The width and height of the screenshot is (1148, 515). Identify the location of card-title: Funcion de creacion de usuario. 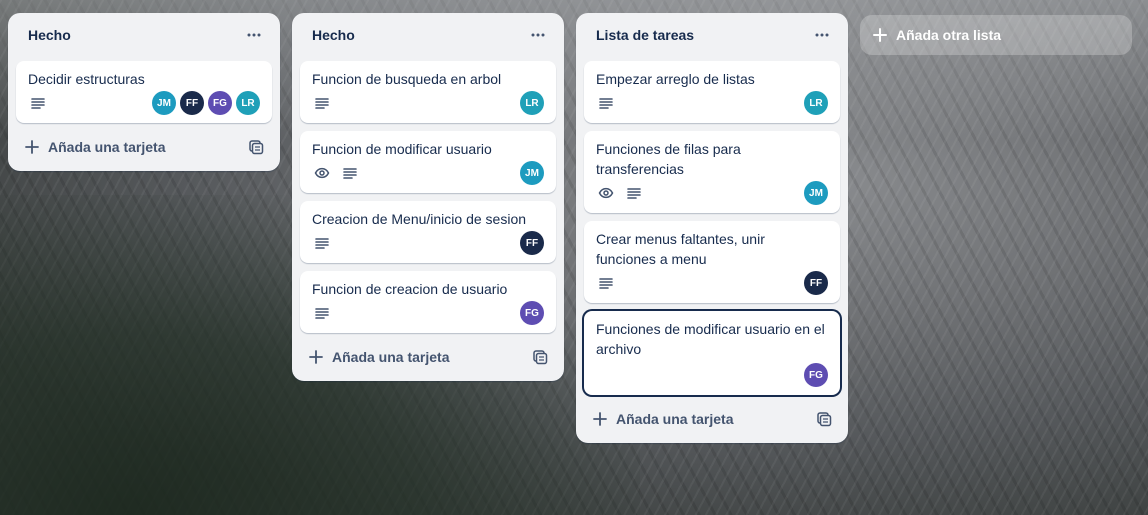
(410, 289).